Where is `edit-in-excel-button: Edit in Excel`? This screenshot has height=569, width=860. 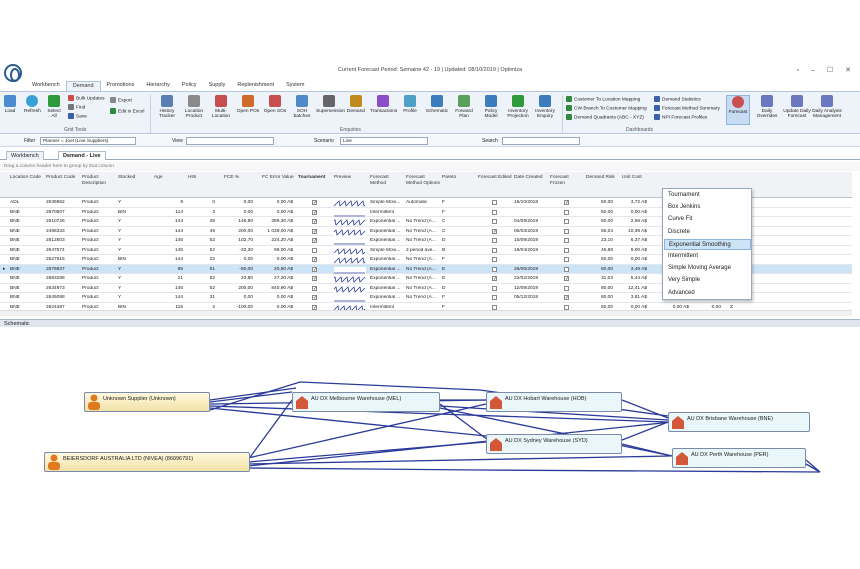 edit-in-excel-button: Edit in Excel is located at coordinates (127, 111).